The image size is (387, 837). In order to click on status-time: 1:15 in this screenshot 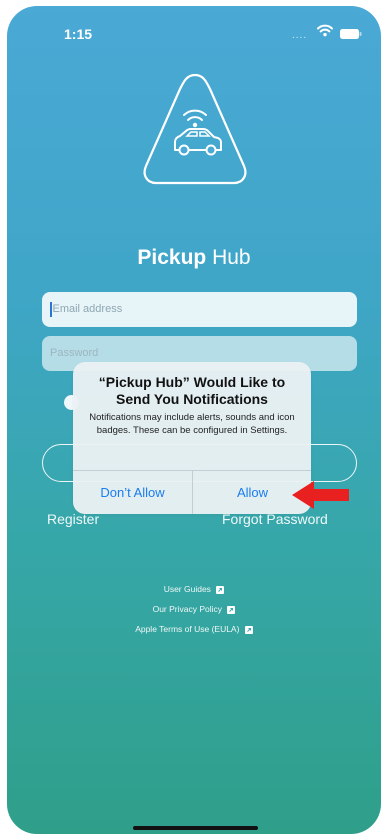, I will do `click(78, 34)`.